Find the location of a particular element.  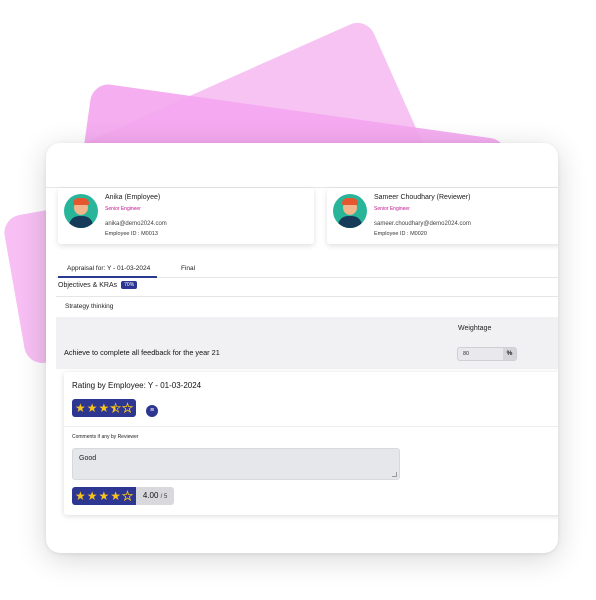

employee-email: anika@demo2024.com is located at coordinates (136, 224).